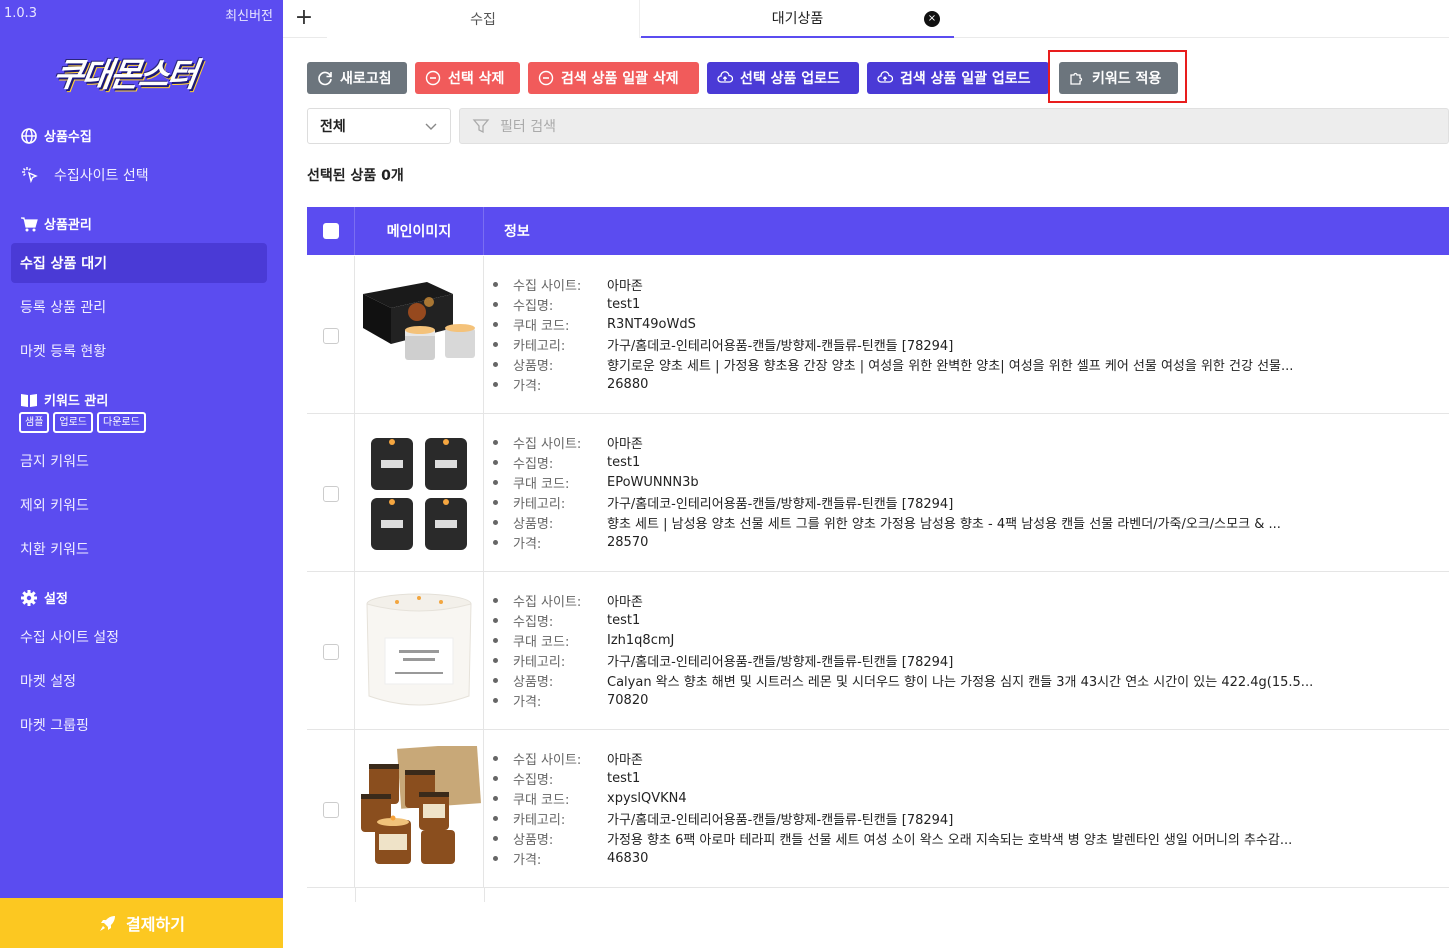  I want to click on chevron-down-icon, so click(431, 126).